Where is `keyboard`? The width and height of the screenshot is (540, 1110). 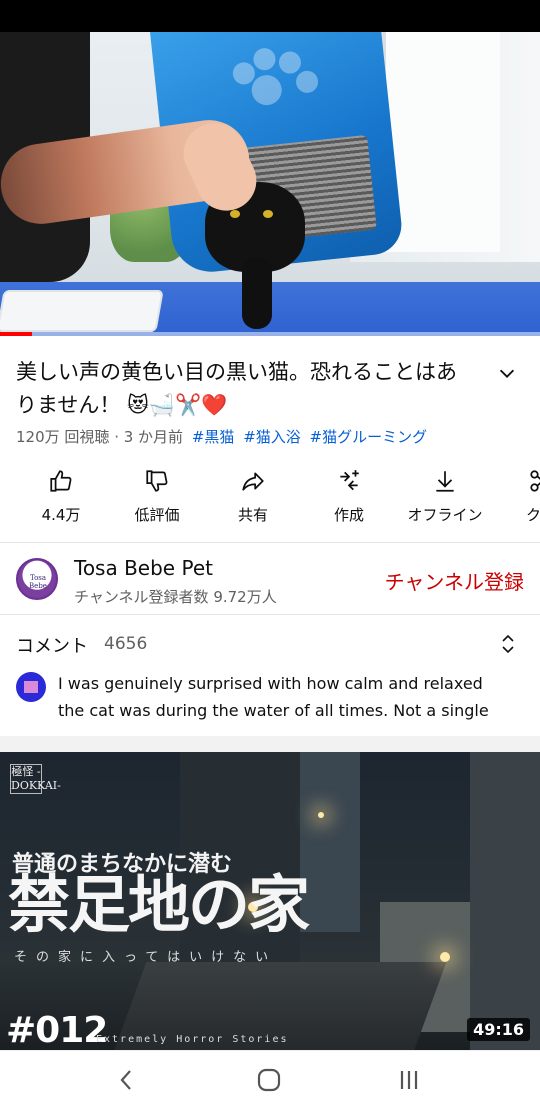
keyboard is located at coordinates (82, 311).